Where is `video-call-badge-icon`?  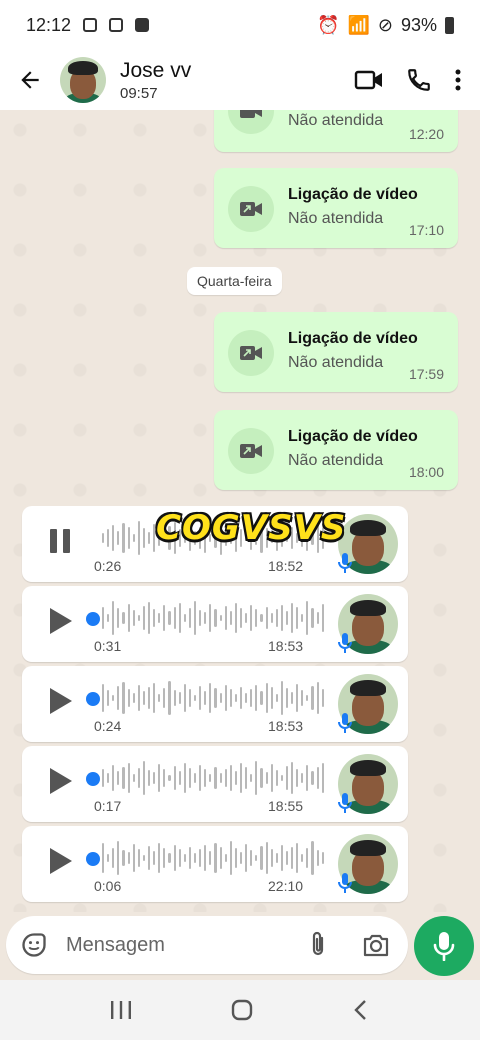 video-call-badge-icon is located at coordinates (251, 451).